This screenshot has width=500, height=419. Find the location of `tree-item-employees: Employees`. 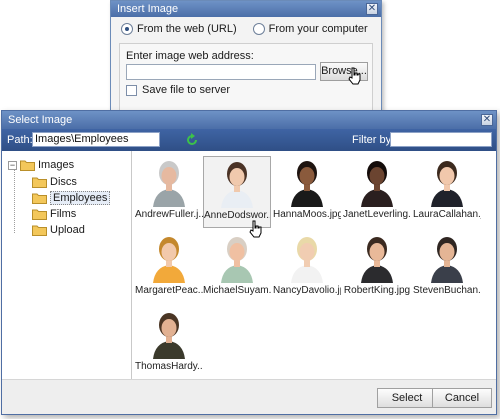

tree-item-employees: Employees is located at coordinates (71, 198).